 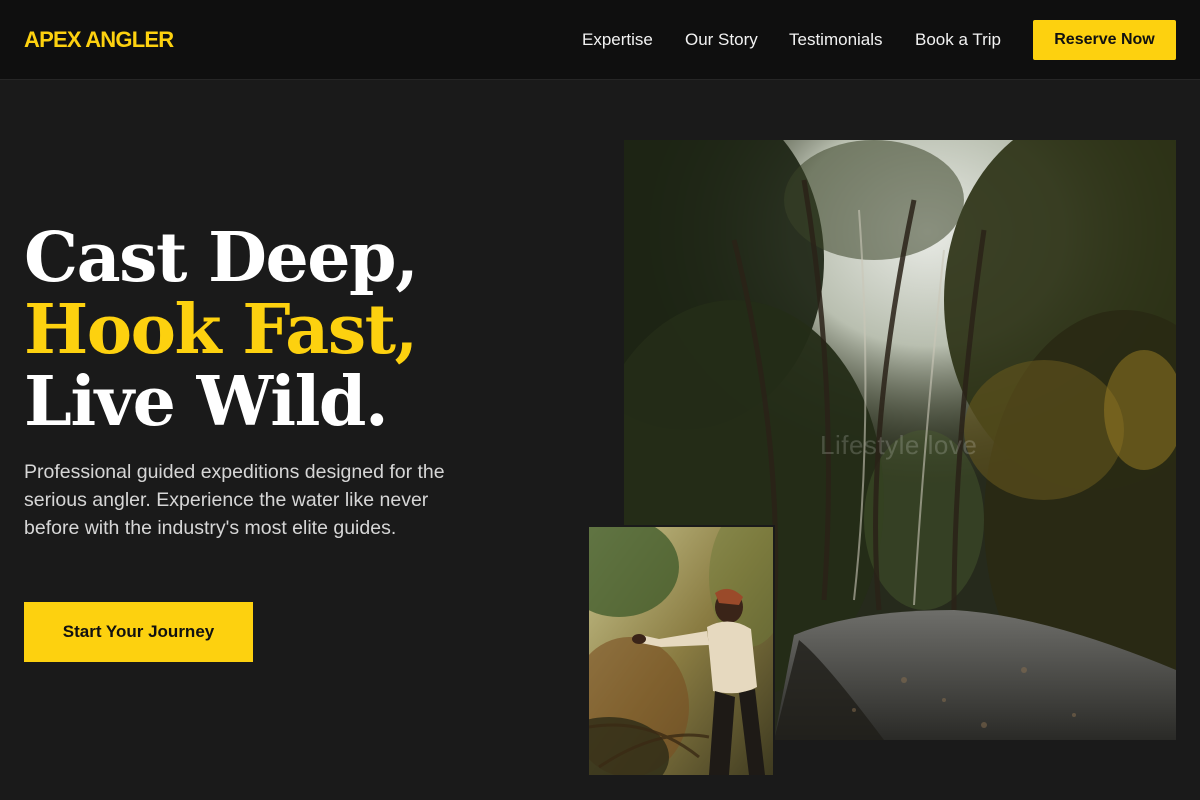 What do you see at coordinates (1104, 40) in the screenshot?
I see `reserve-now-button: Reserve Now` at bounding box center [1104, 40].